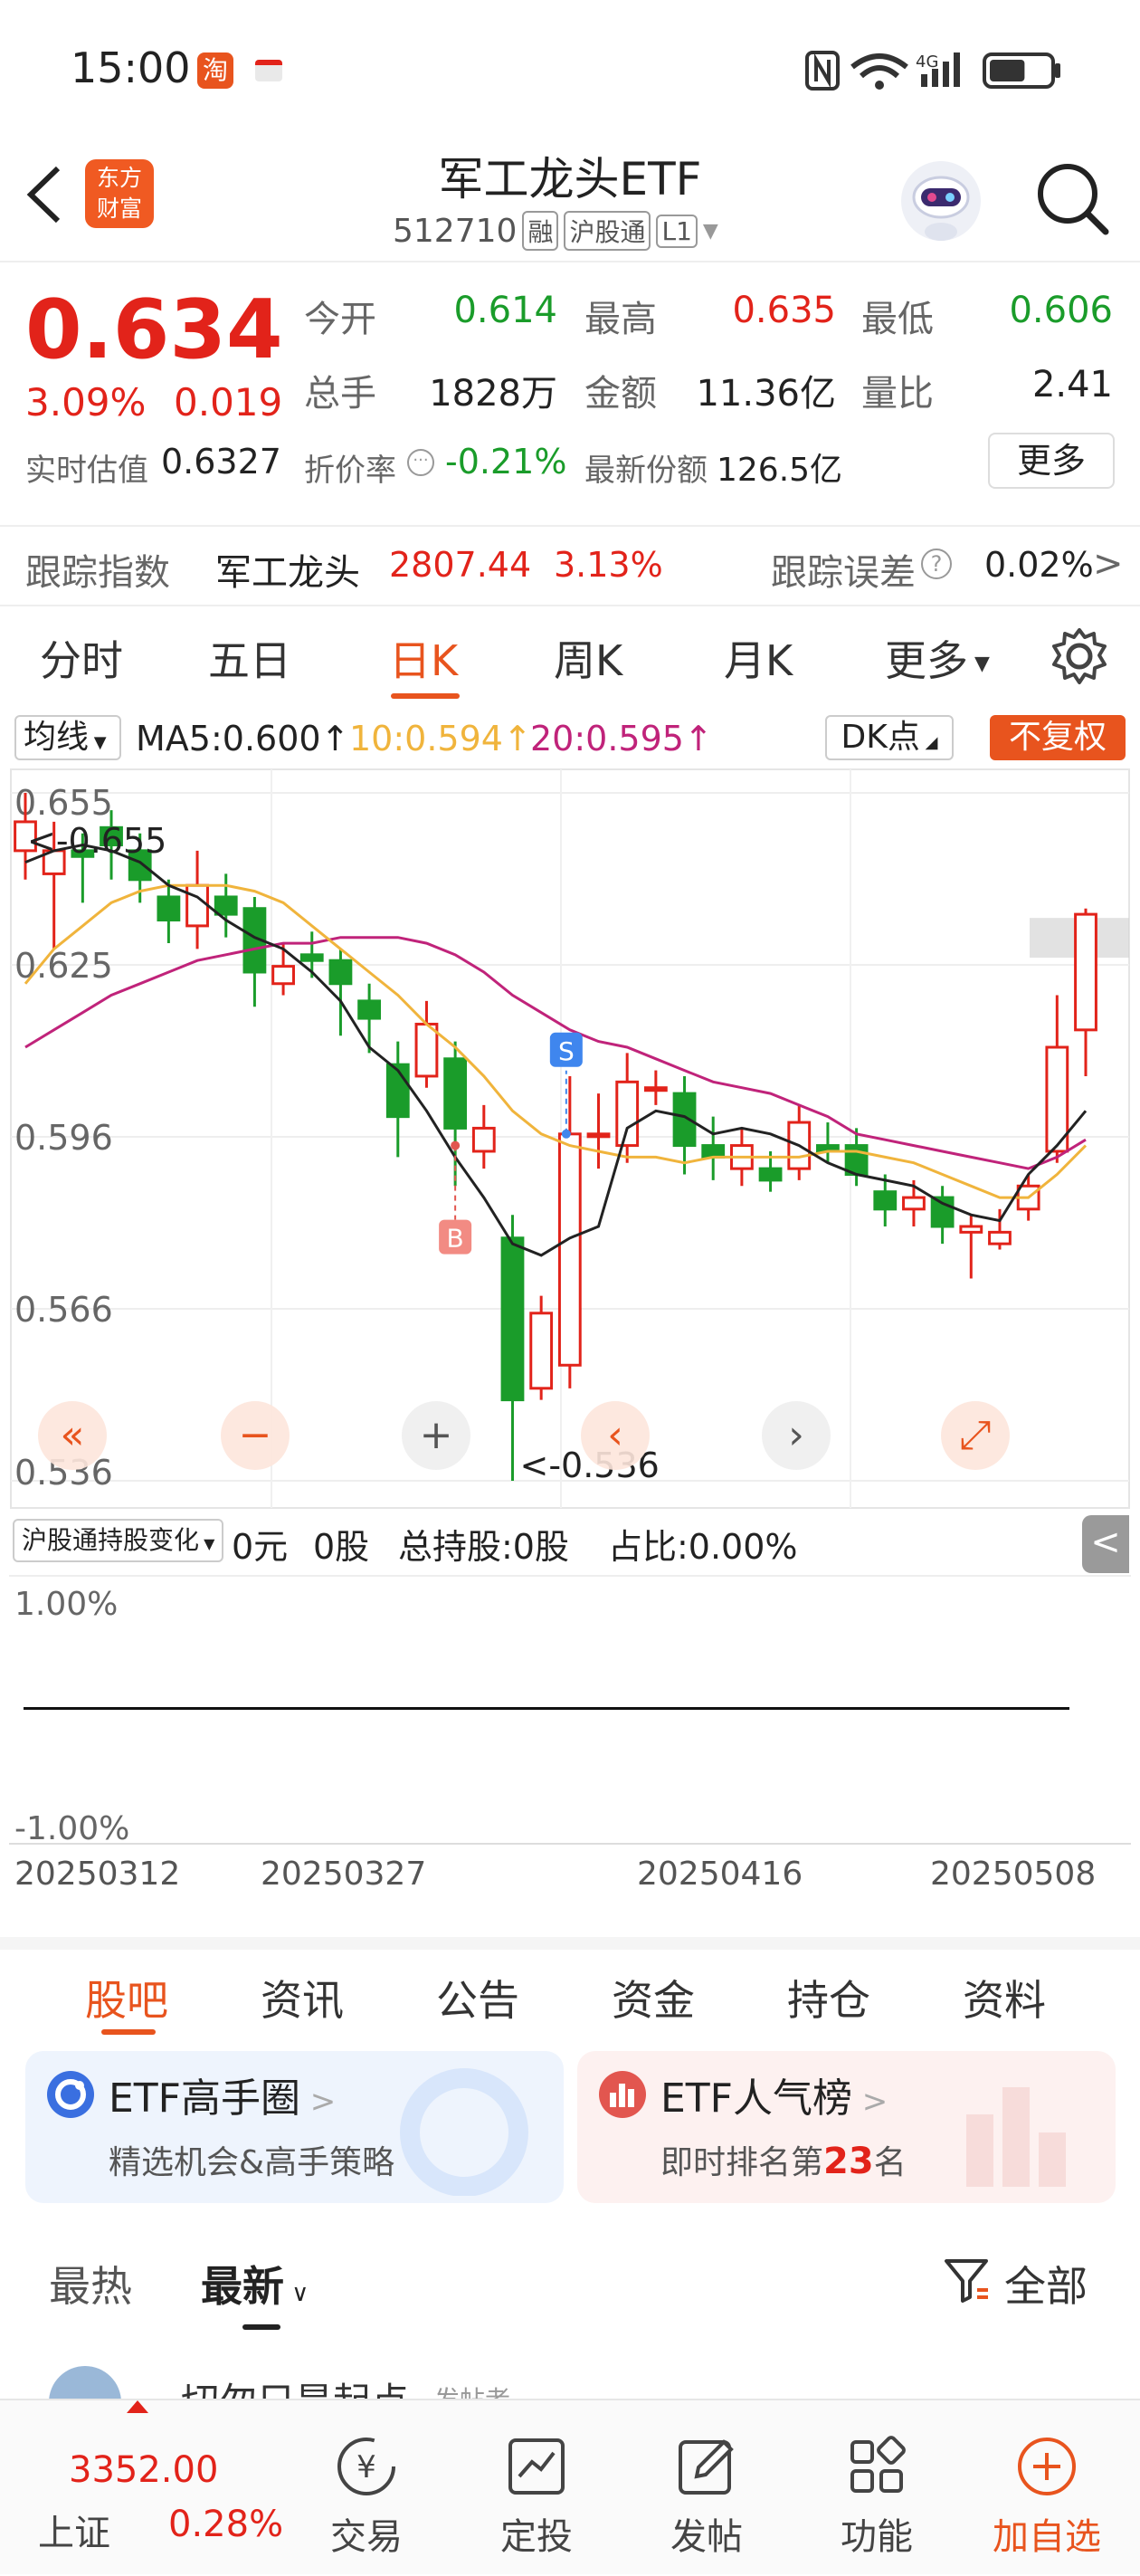  What do you see at coordinates (366, 2466) in the screenshot?
I see `trade-yen-icon: ¥` at bounding box center [366, 2466].